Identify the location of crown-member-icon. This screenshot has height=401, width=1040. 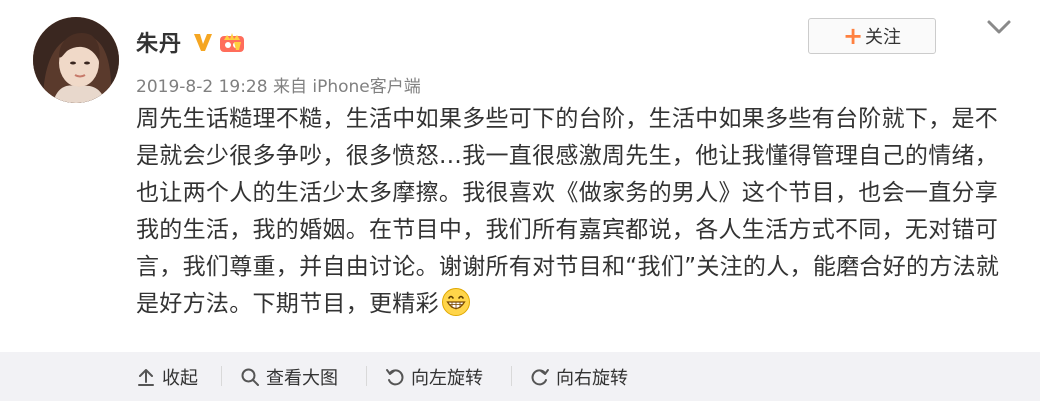
(232, 42).